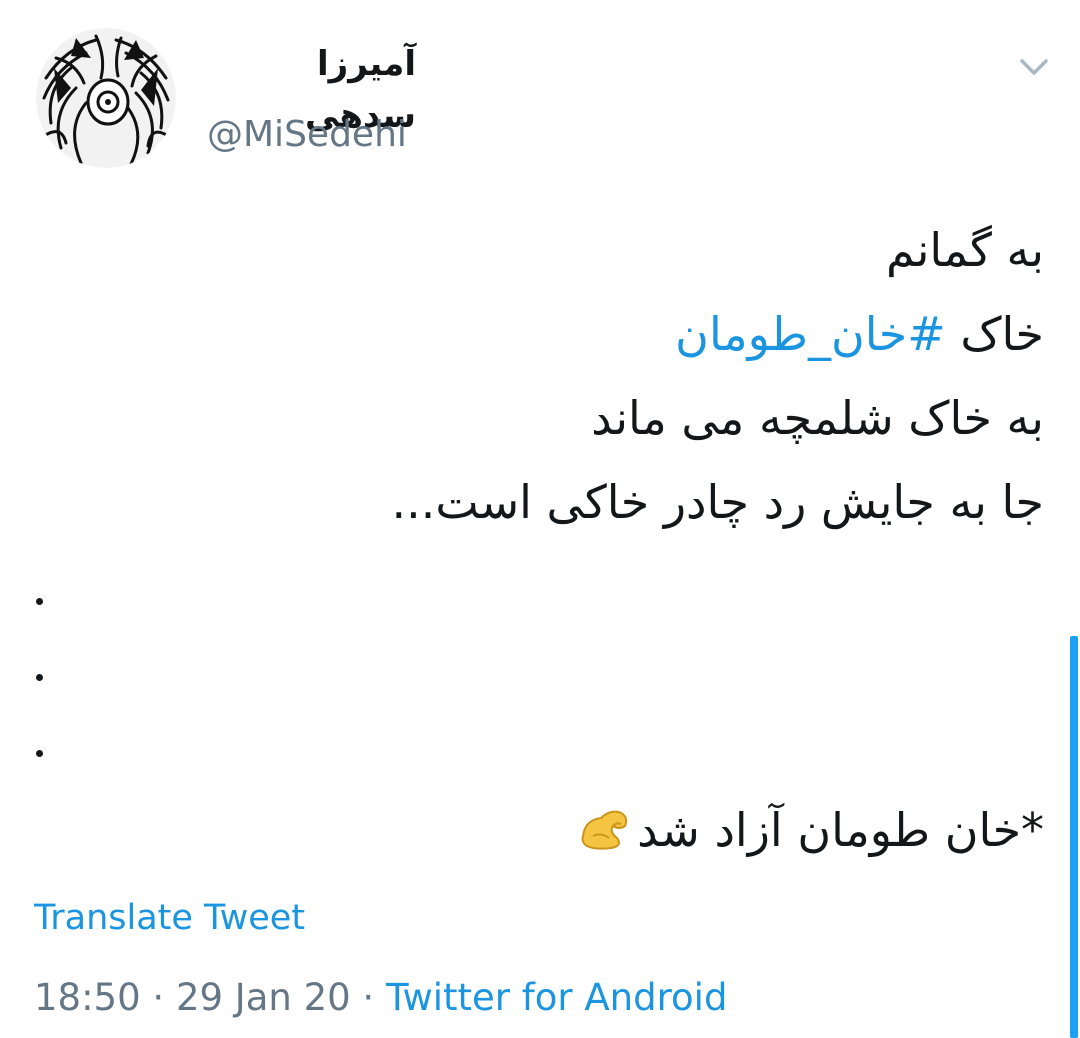 This screenshot has height=1038, width=1080. What do you see at coordinates (840, 830) in the screenshot?
I see `tweet-footer-text: *خان طومان آزاد شد` at bounding box center [840, 830].